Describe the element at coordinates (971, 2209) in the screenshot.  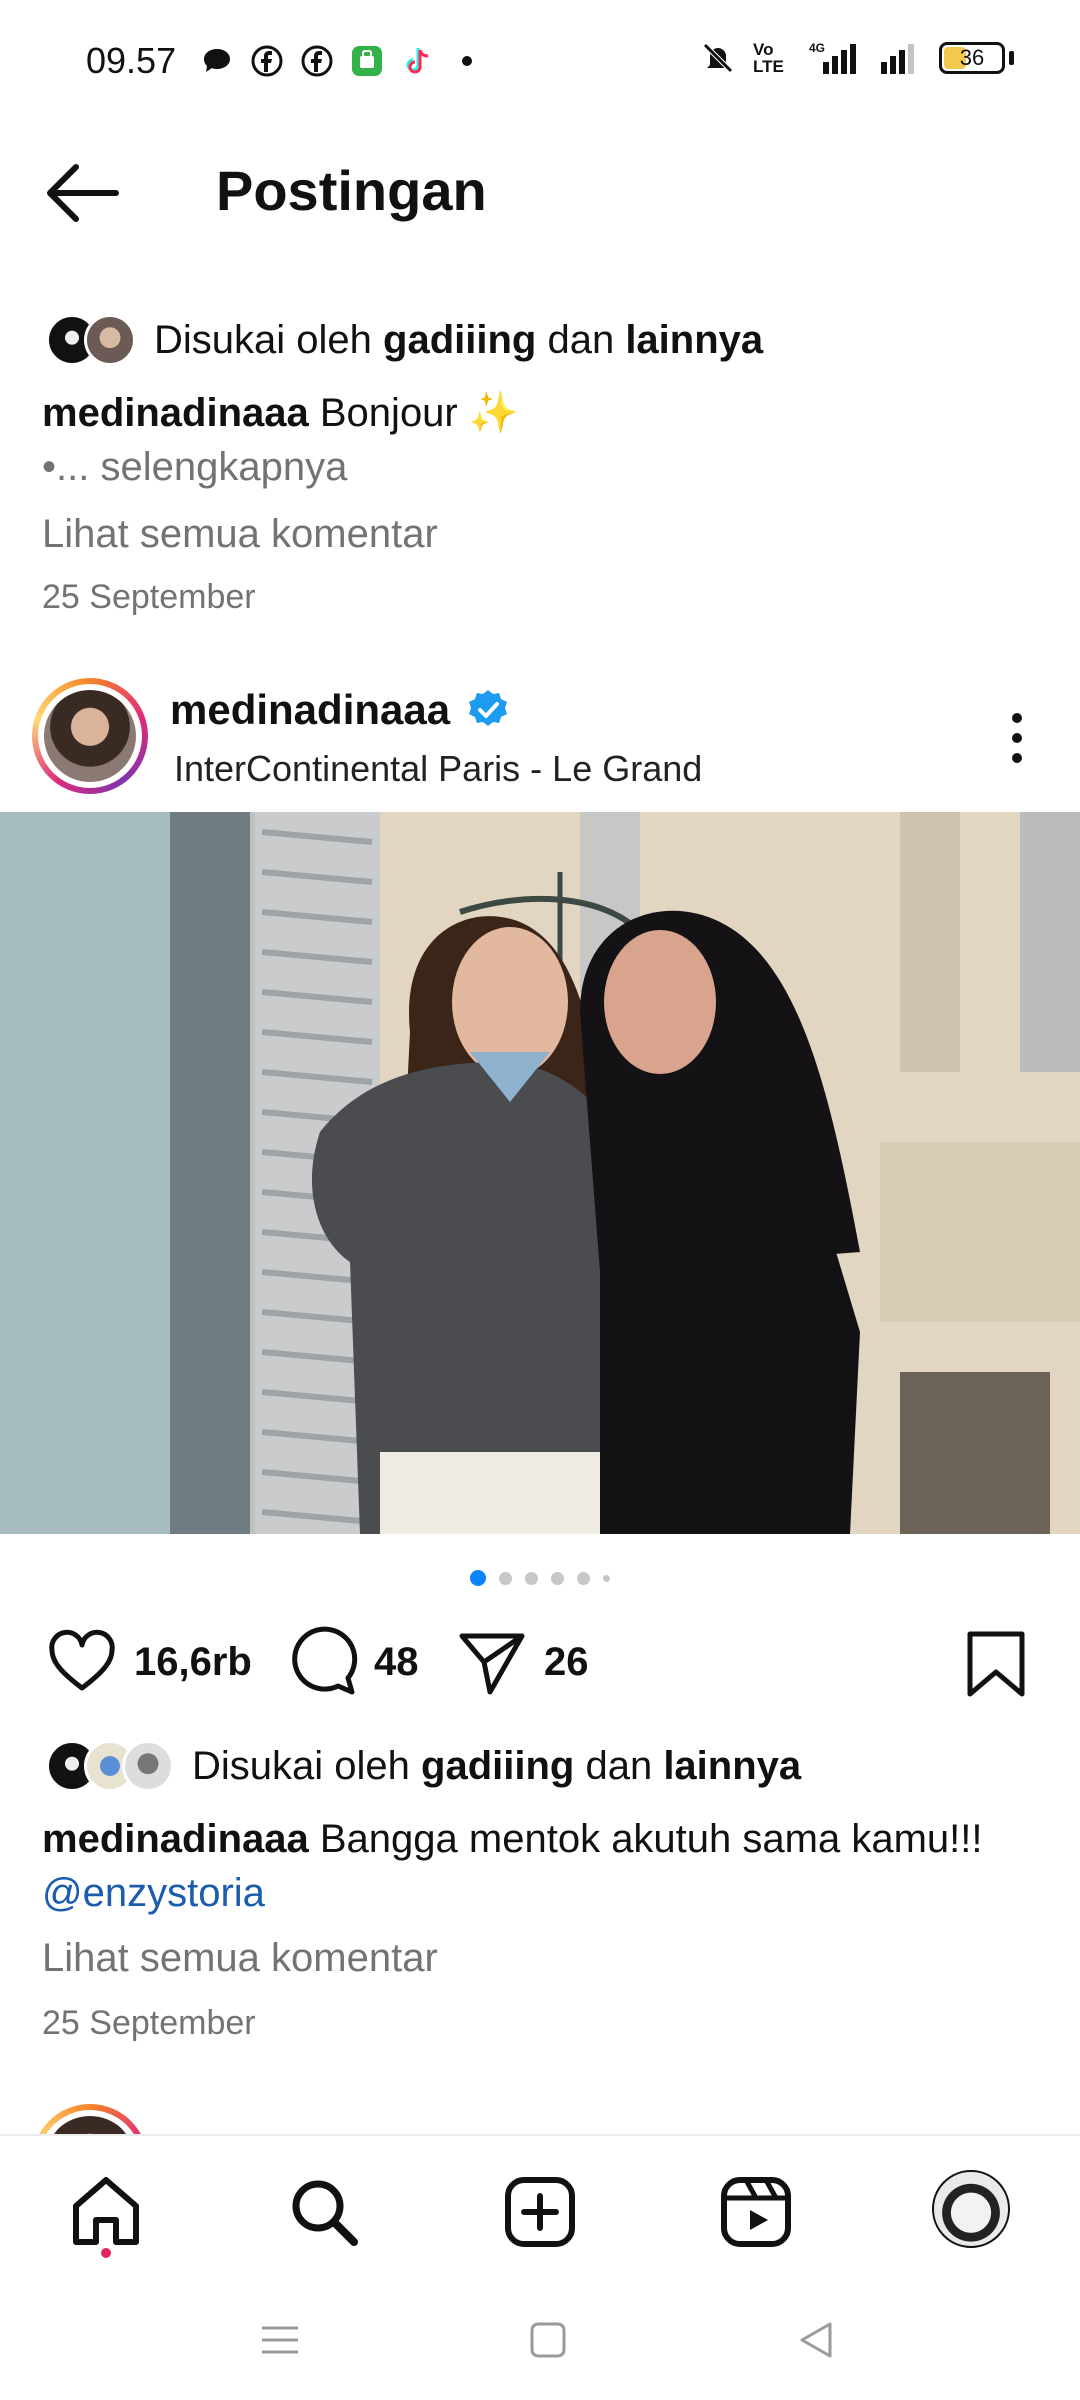
I see `profile-avatar` at that location.